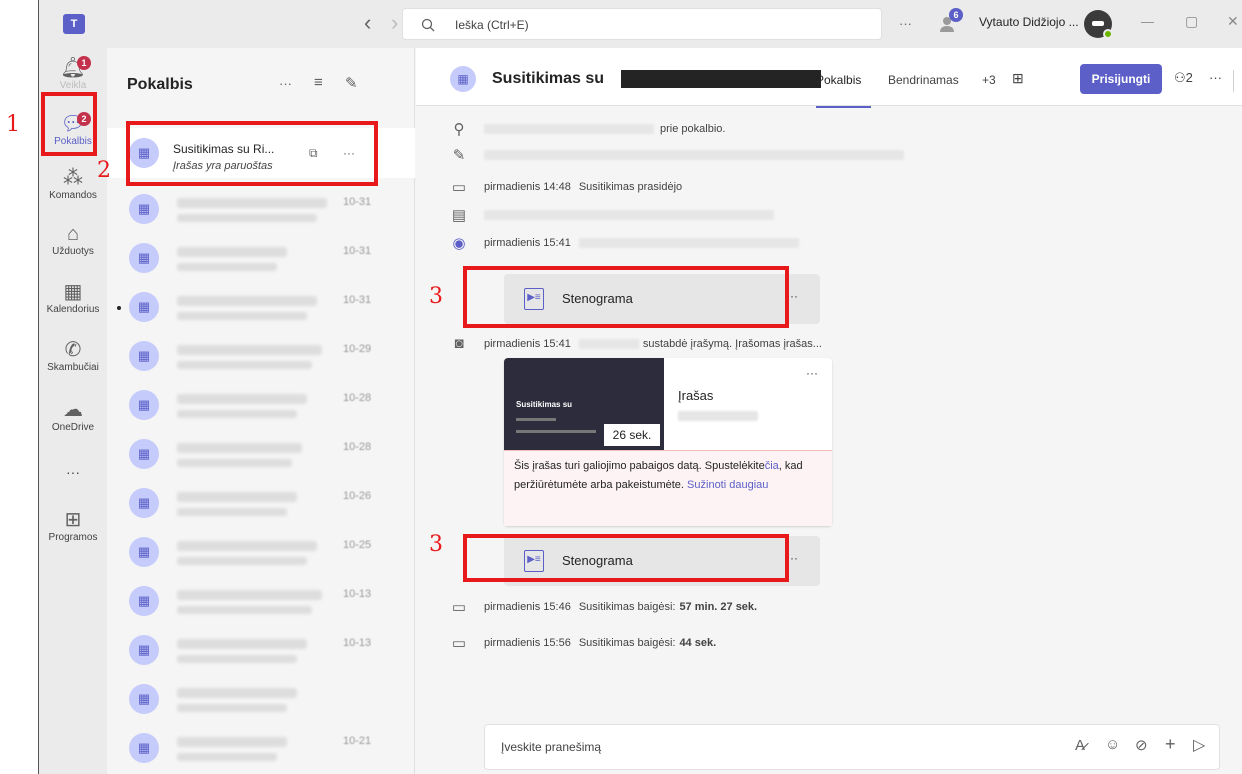 The width and height of the screenshot is (1242, 774). I want to click on rail-label: Komandos, so click(73, 195).